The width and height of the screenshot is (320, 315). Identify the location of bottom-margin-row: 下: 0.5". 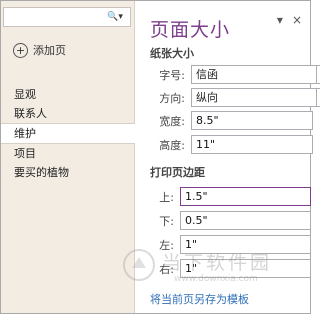
(230, 220).